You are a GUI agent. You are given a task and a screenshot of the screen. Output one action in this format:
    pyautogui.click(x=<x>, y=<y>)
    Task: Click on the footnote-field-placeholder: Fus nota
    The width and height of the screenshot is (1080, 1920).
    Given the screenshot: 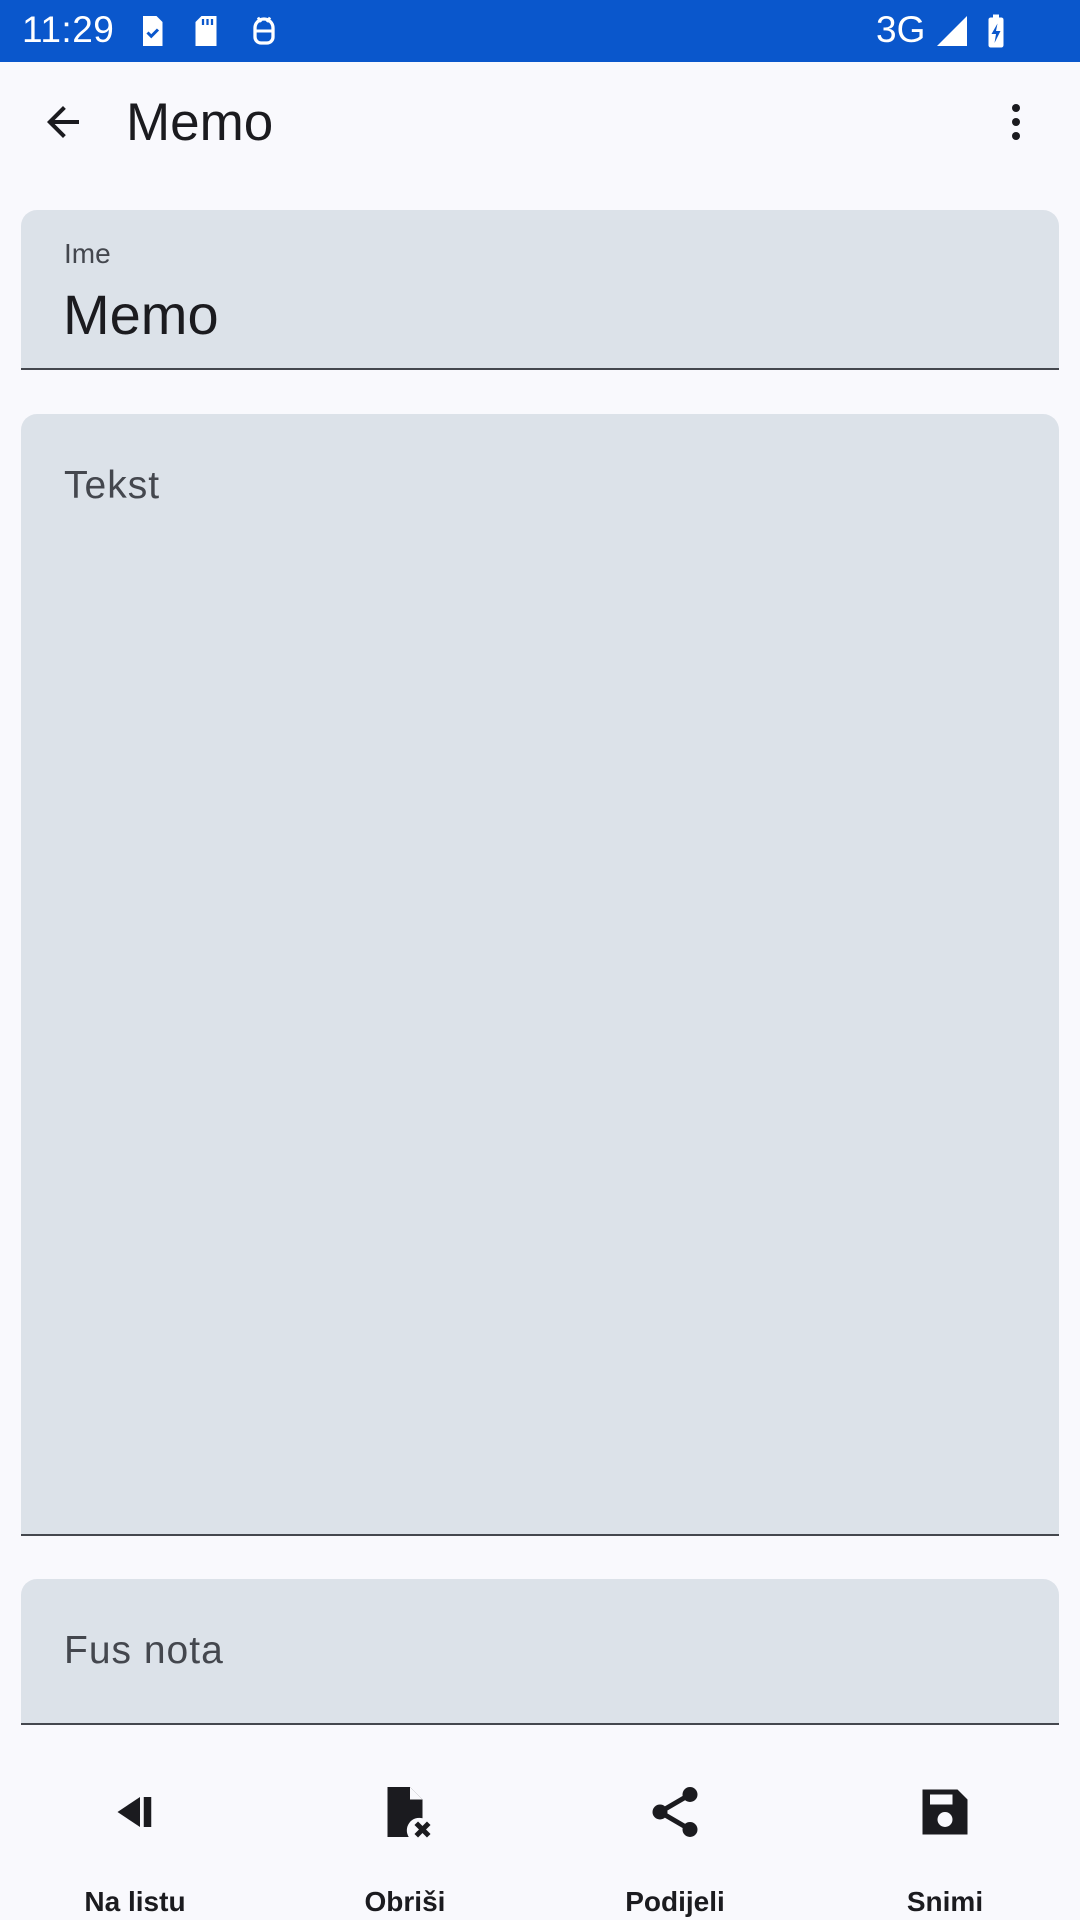 What is the action you would take?
    pyautogui.click(x=144, y=1650)
    